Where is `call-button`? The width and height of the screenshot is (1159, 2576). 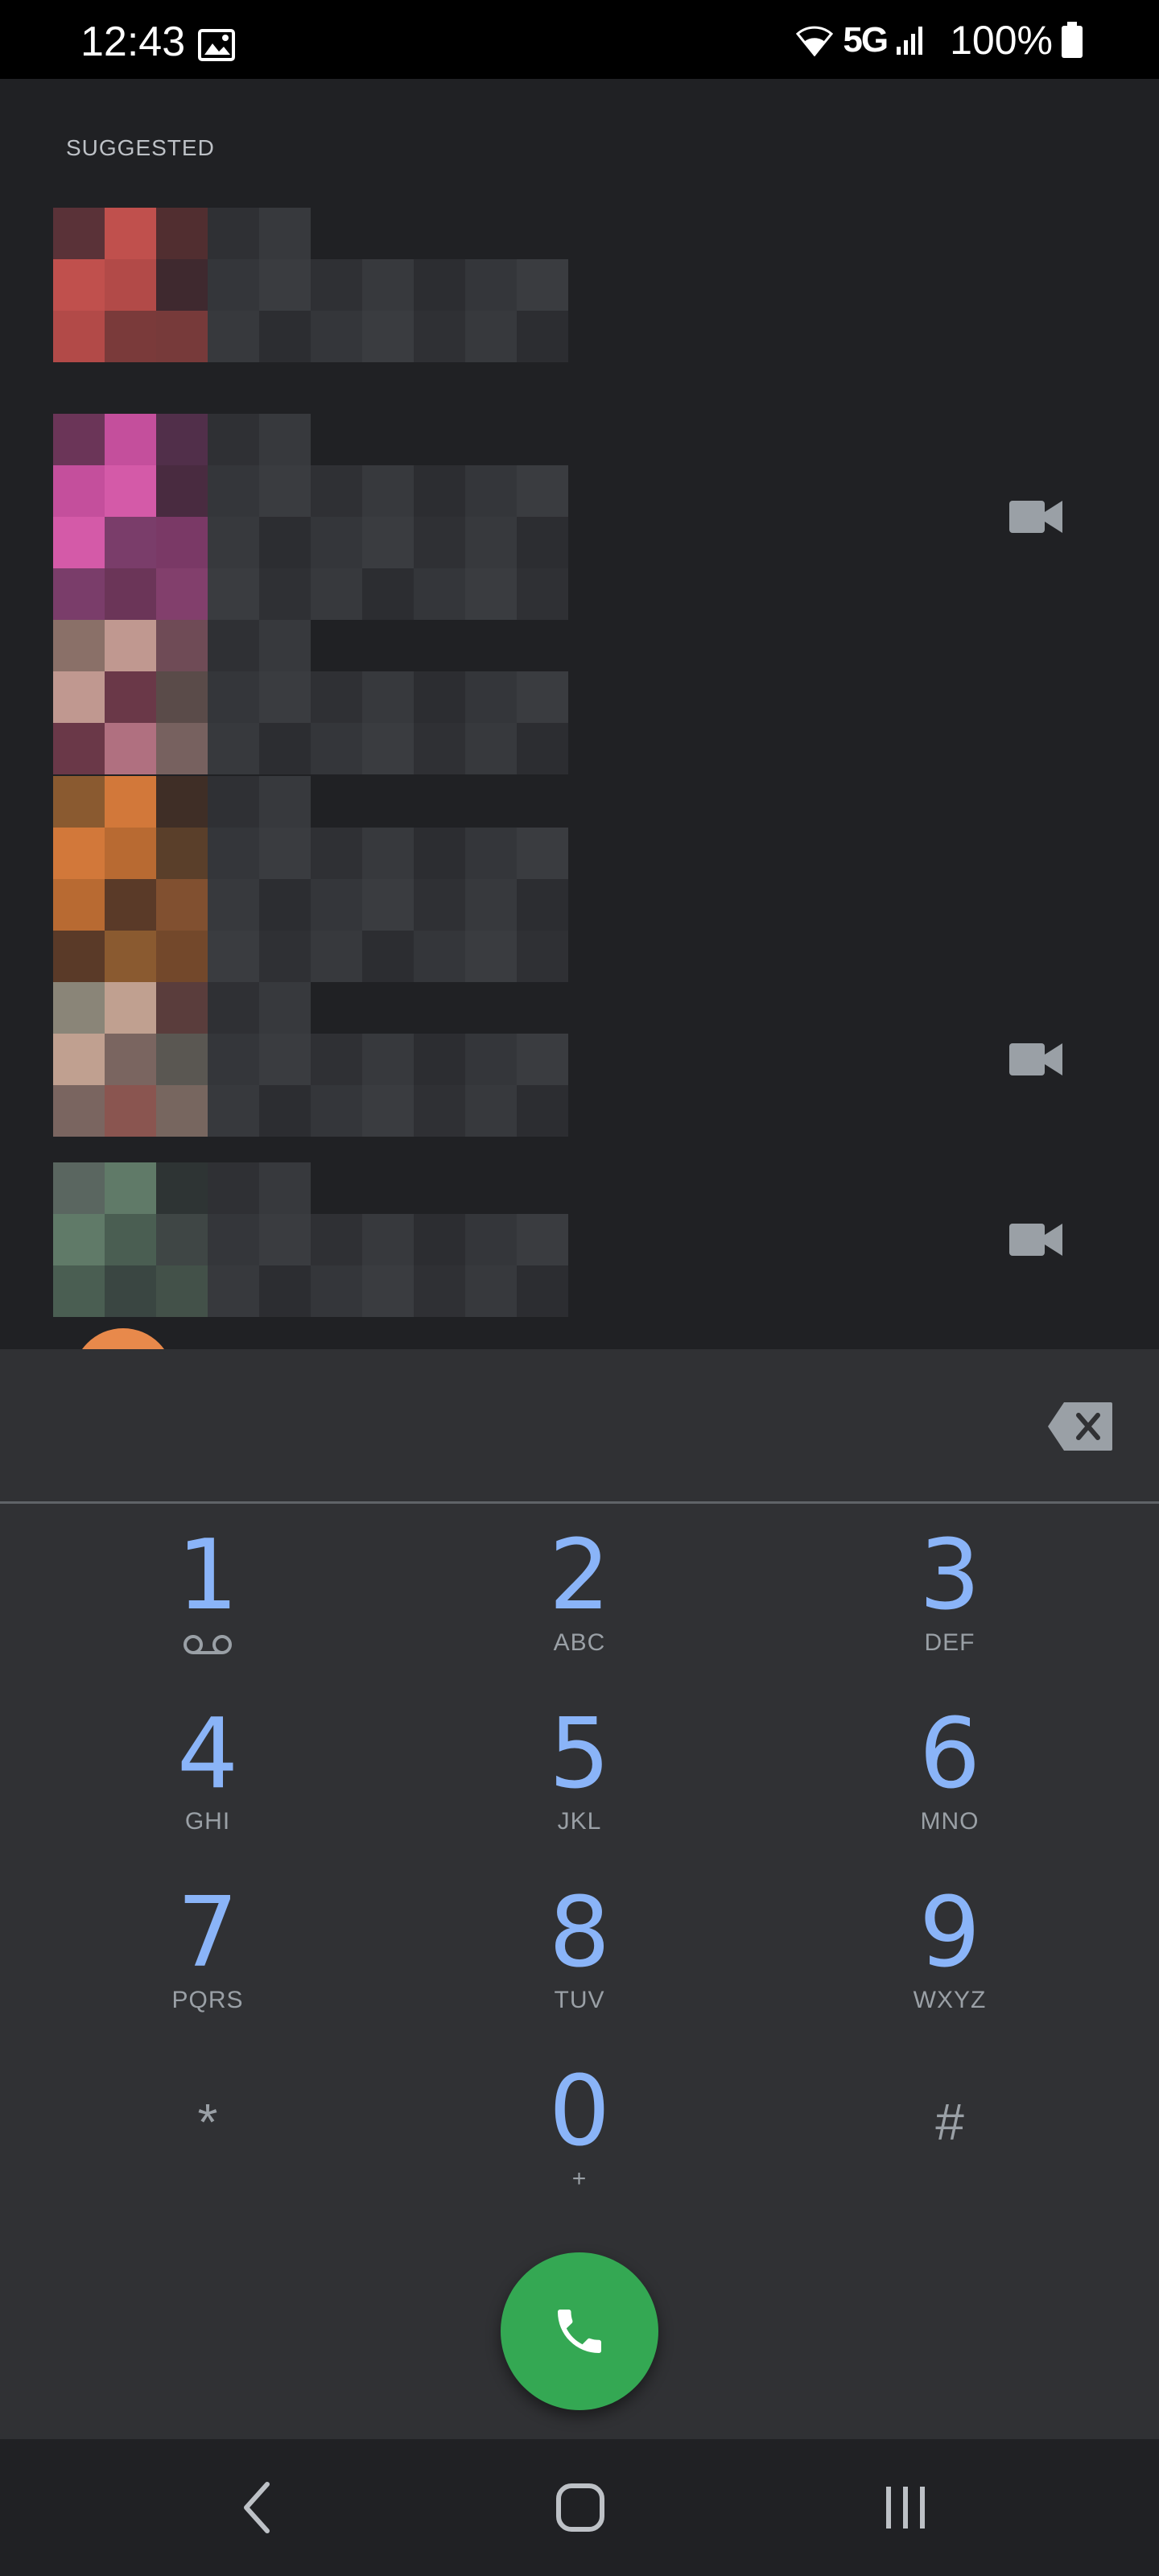 call-button is located at coordinates (579, 2331).